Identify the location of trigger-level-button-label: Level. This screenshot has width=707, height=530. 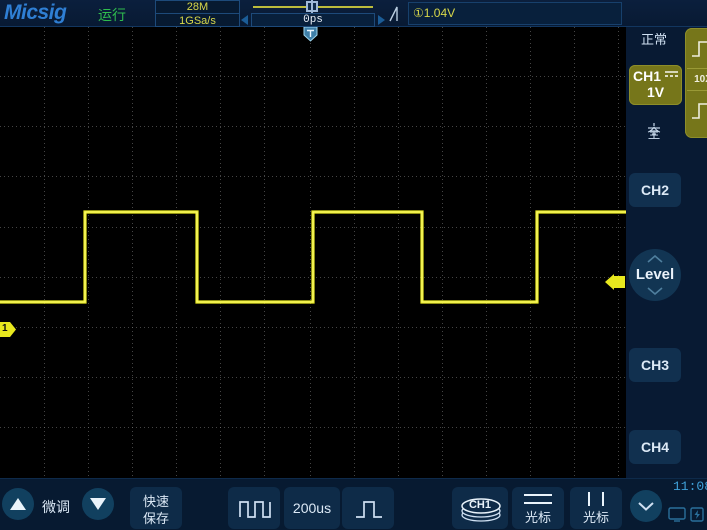
(655, 274).